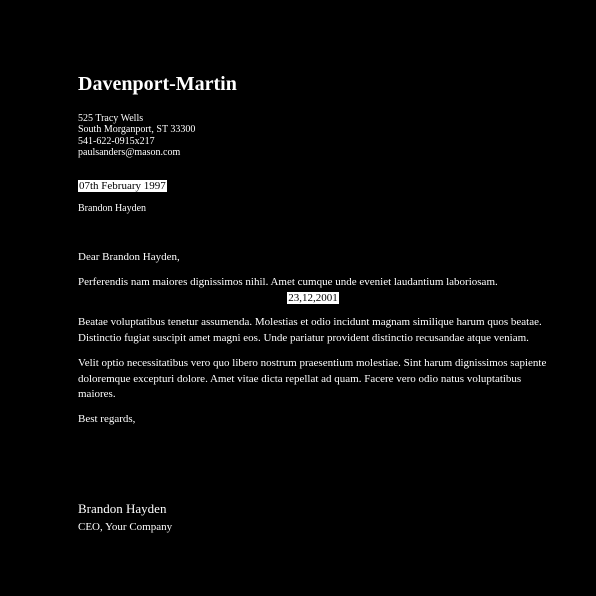 The height and width of the screenshot is (596, 596). I want to click on address-email: paulsanders@mason.com, so click(129, 152).